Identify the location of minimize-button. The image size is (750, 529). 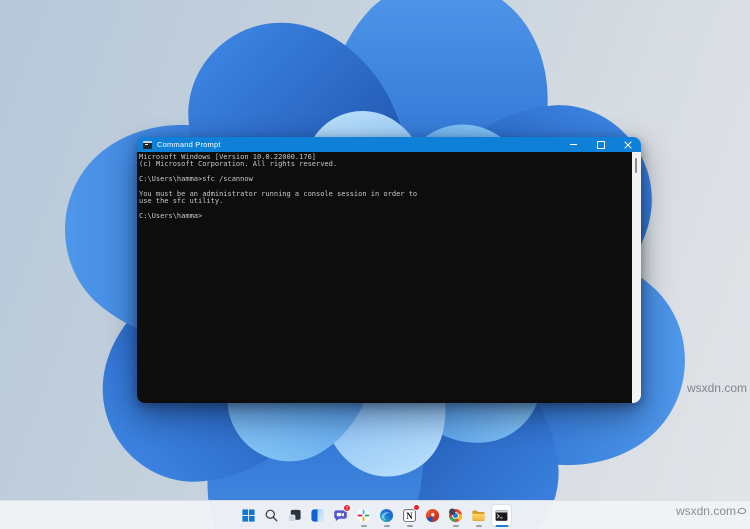
(573, 144).